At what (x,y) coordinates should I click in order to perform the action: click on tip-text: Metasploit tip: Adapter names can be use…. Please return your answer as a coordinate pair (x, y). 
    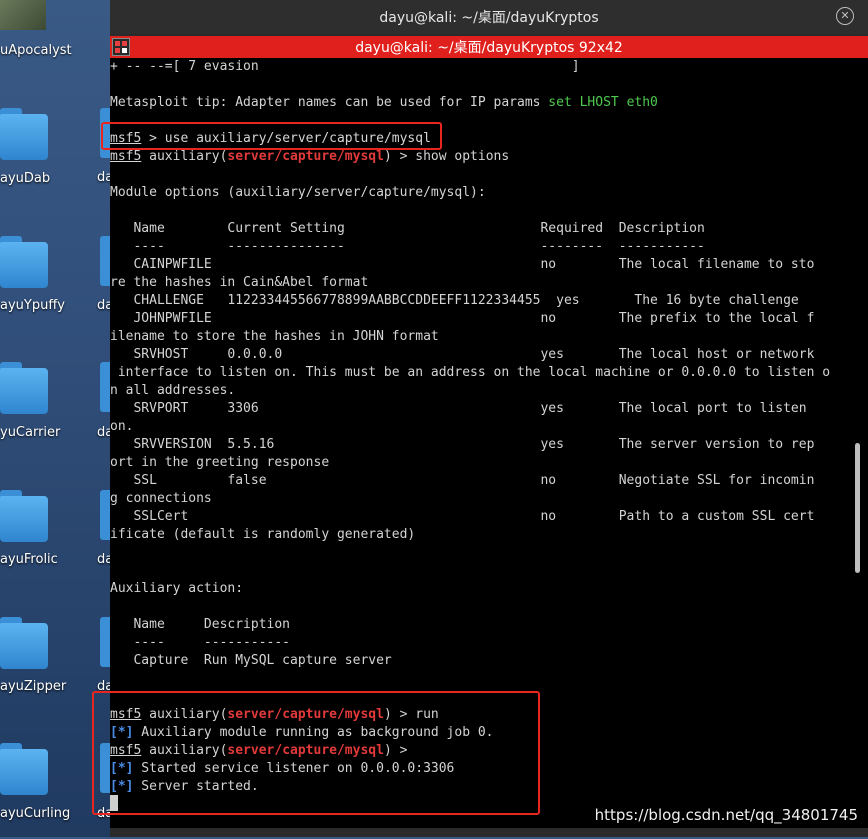
    Looking at the image, I should click on (329, 102).